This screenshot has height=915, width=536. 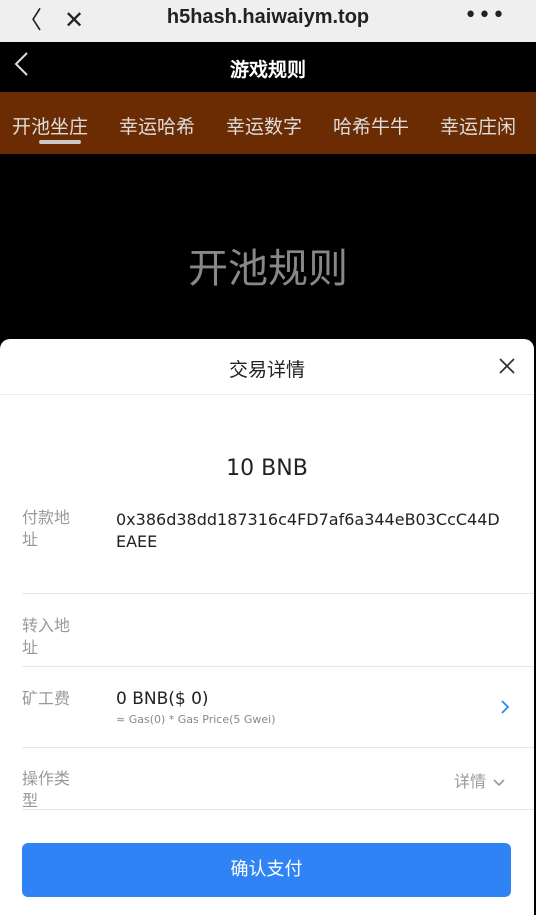 I want to click on payer-label: 付款地址, so click(x=46, y=528).